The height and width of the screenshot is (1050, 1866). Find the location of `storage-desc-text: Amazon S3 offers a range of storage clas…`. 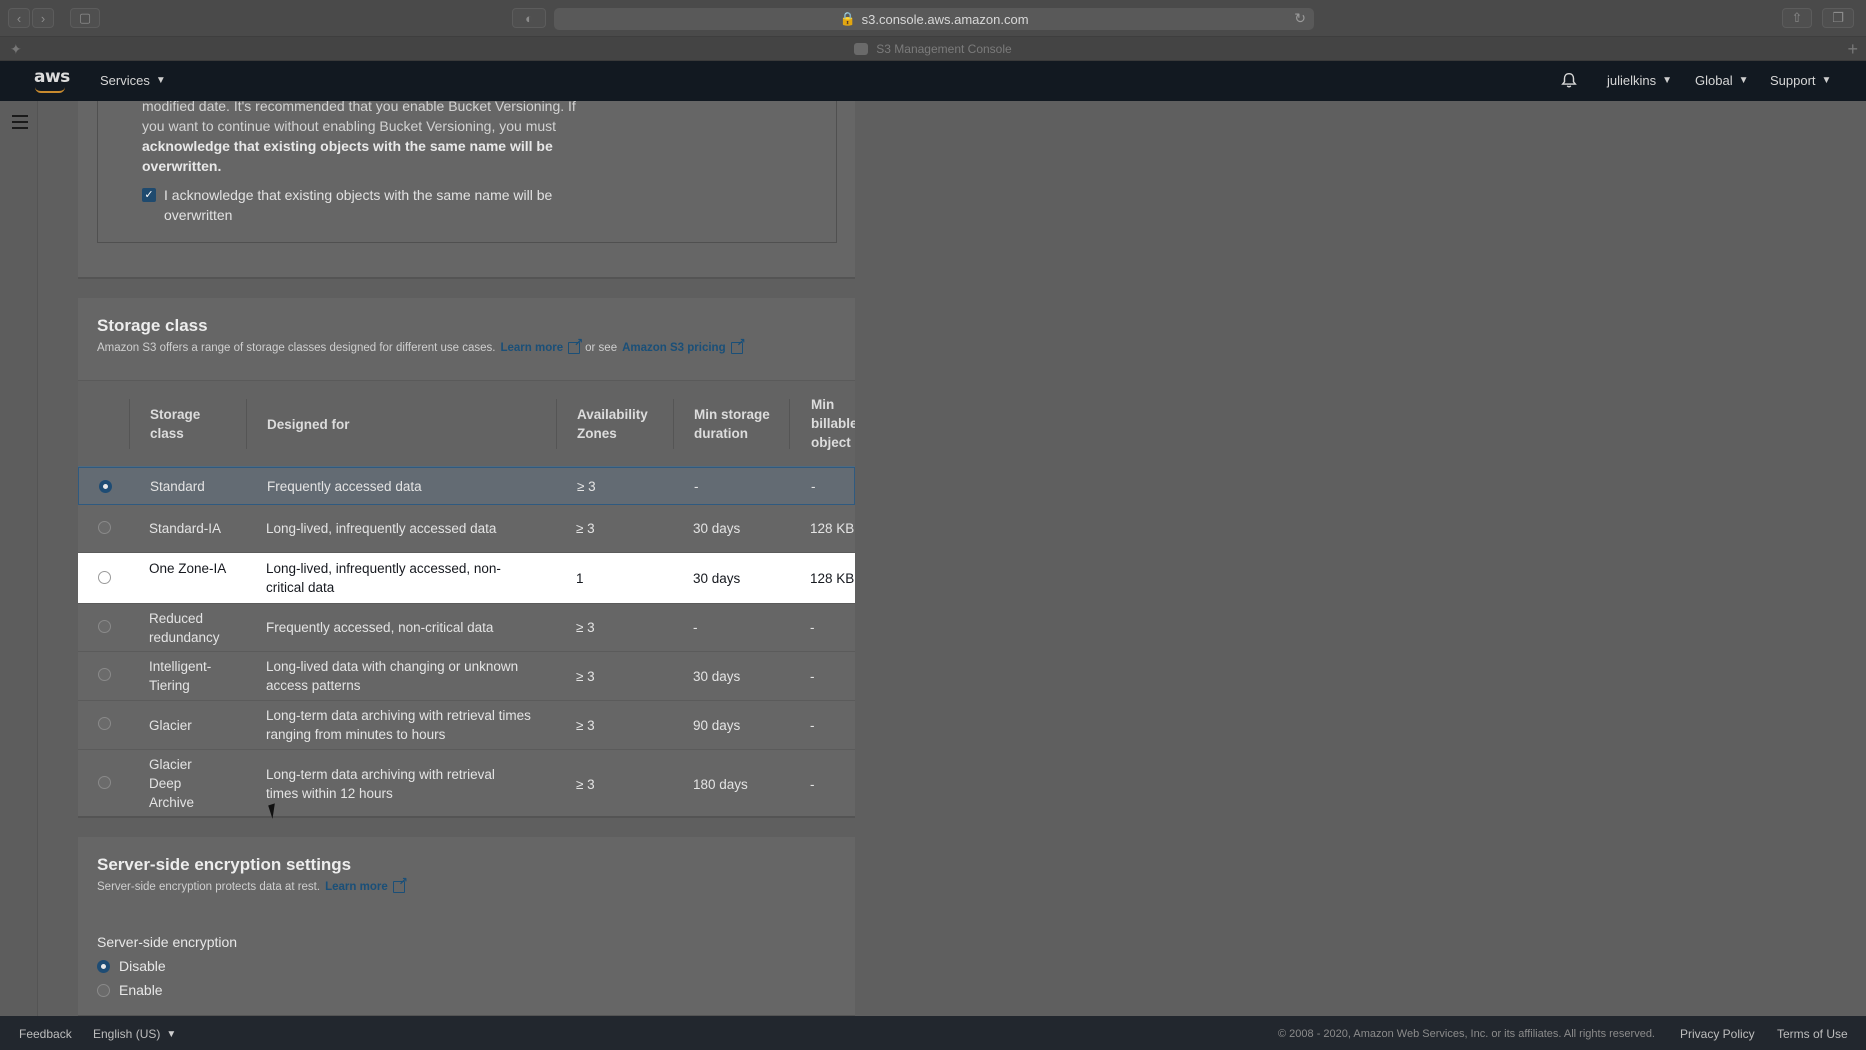

storage-desc-text: Amazon S3 offers a range of storage clas… is located at coordinates (296, 348).